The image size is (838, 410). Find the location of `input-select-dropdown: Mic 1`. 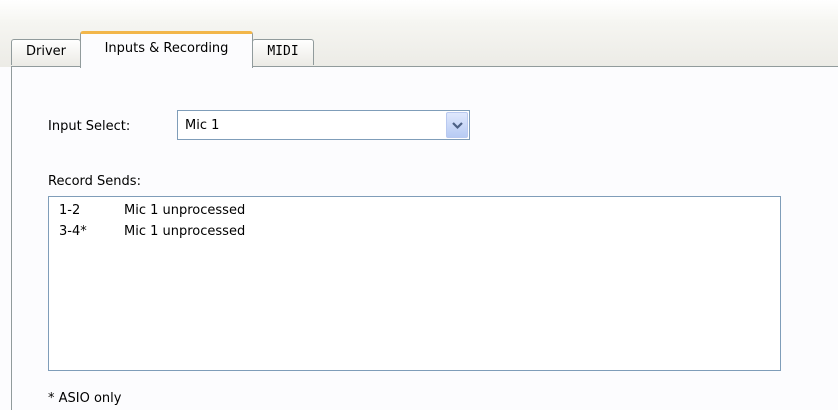

input-select-dropdown: Mic 1 is located at coordinates (323, 125).